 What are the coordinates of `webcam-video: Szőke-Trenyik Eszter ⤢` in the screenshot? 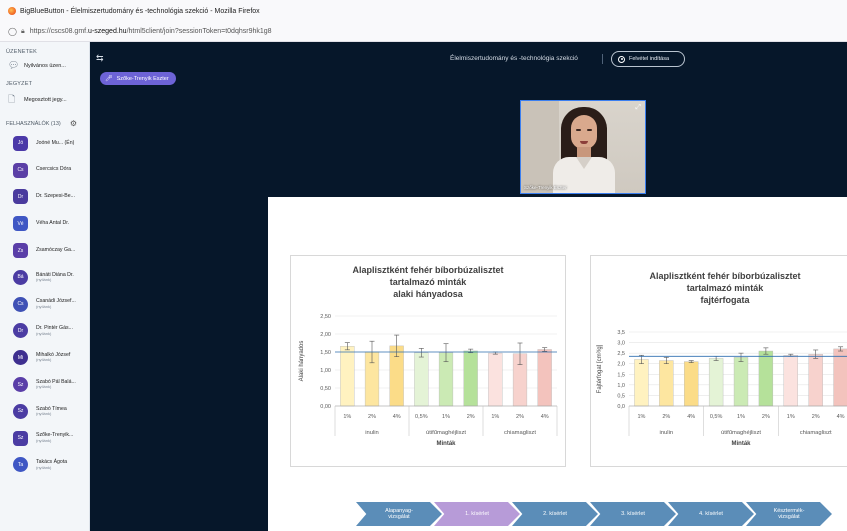 It's located at (583, 147).